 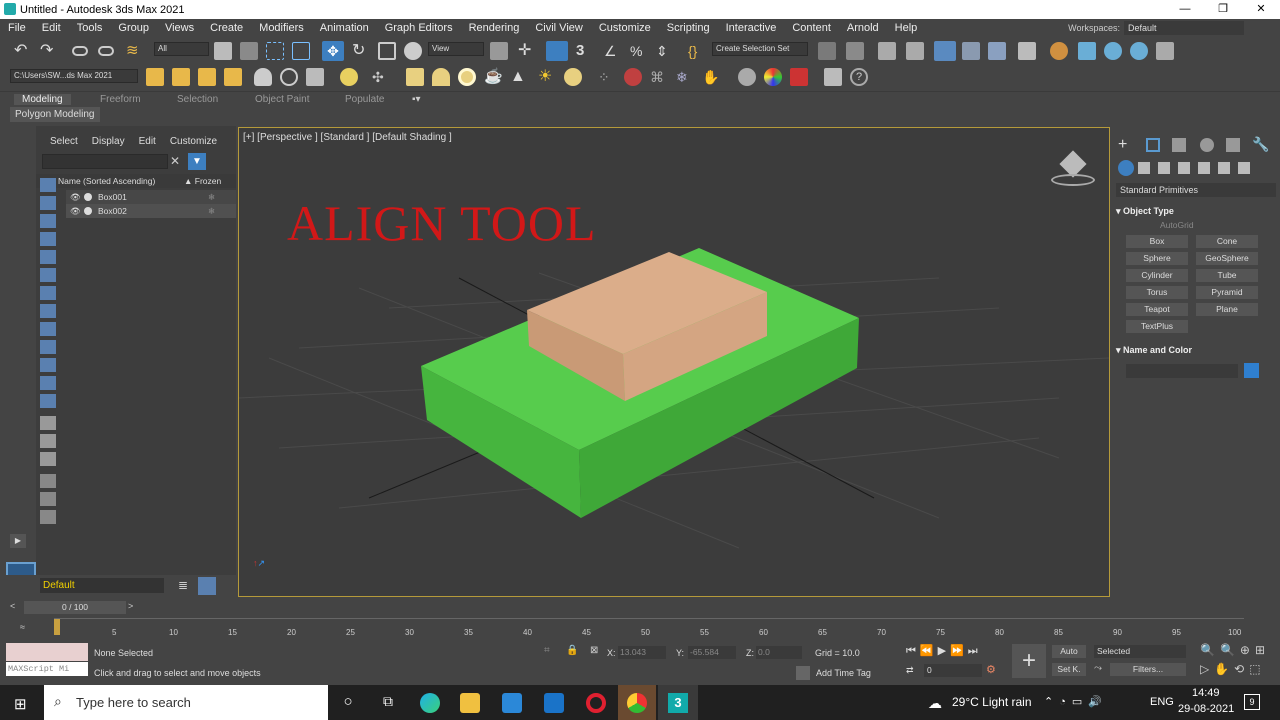 What do you see at coordinates (1184, 168) in the screenshot?
I see `cameras-icon` at bounding box center [1184, 168].